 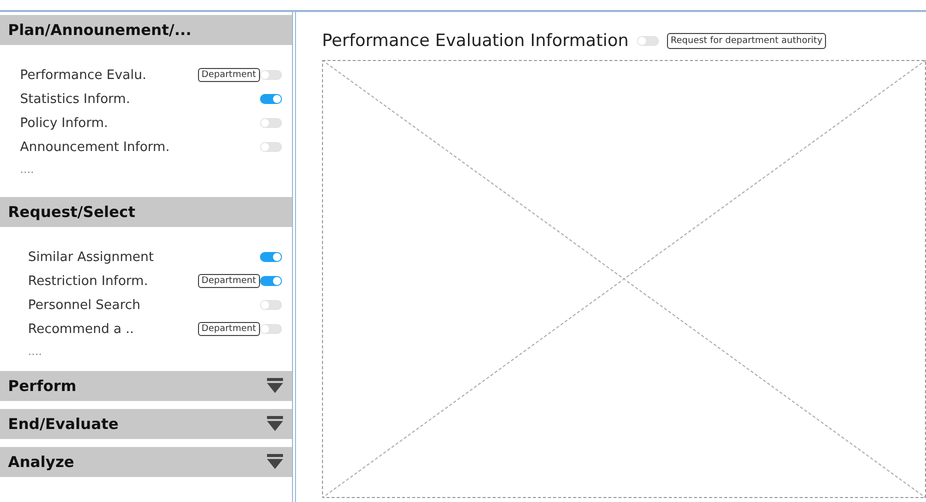 What do you see at coordinates (83, 75) in the screenshot?
I see `item-label: Performance Evalu.` at bounding box center [83, 75].